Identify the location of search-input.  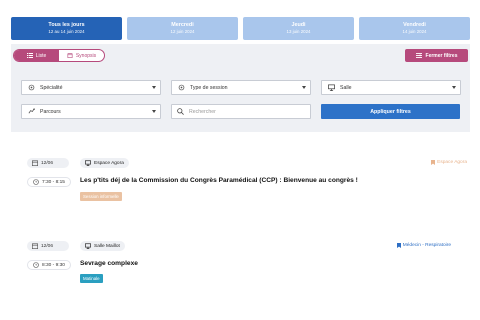
(244, 111).